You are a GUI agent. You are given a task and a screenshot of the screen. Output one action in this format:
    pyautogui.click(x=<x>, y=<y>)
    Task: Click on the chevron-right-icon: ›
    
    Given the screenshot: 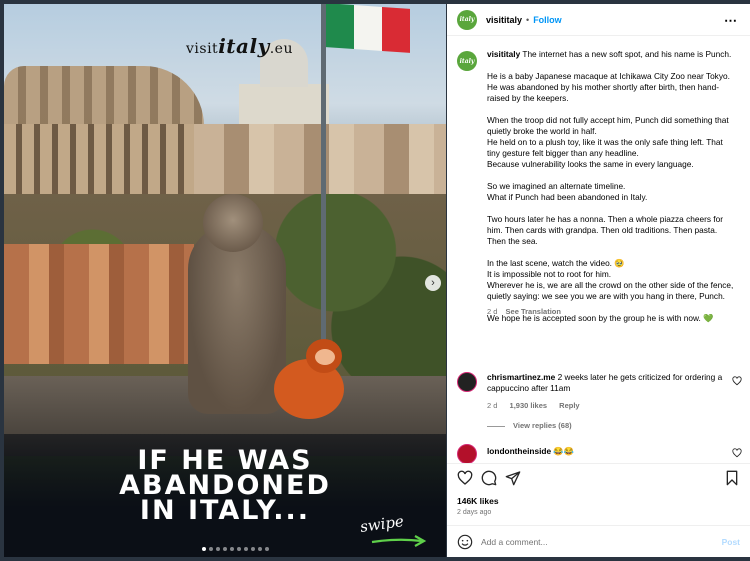 What is the action you would take?
    pyautogui.click(x=433, y=283)
    